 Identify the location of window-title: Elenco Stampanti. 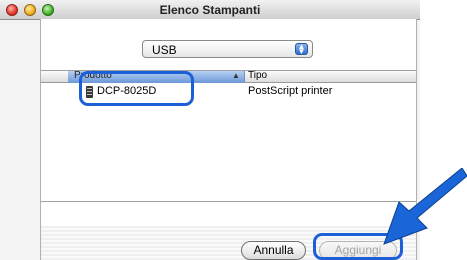
(210, 10).